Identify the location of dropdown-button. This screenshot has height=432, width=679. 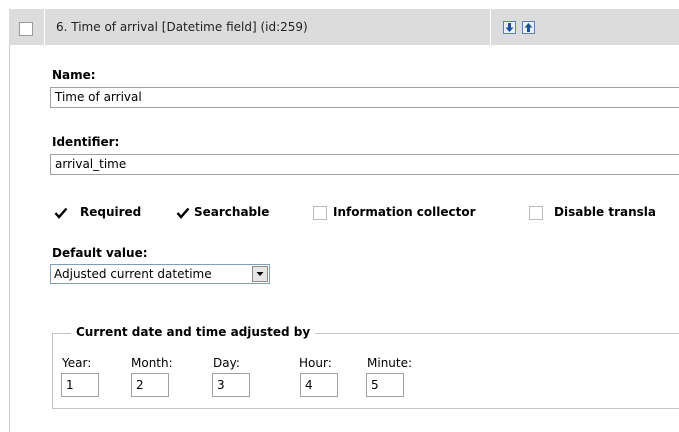
(260, 274).